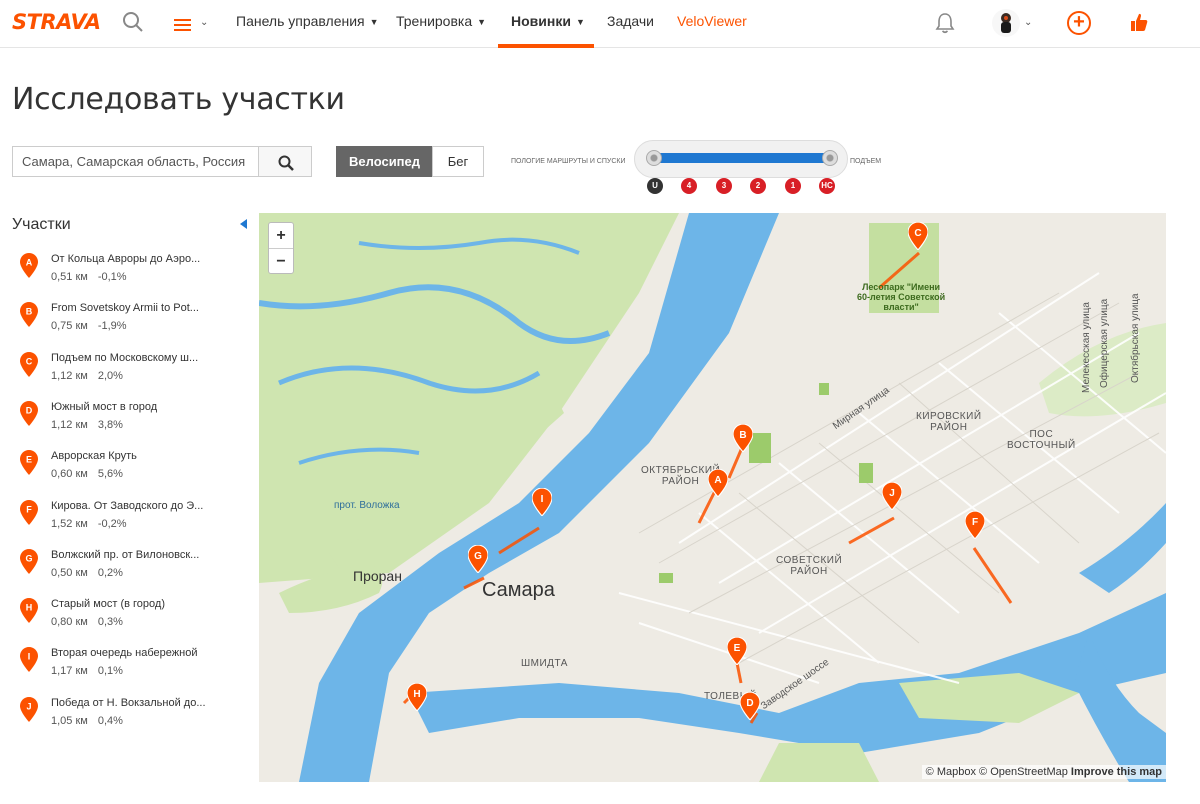 This screenshot has height=804, width=1200. Describe the element at coordinates (92, 622) in the screenshot. I see `segment-stats: 0,80 км 0,3%` at that location.